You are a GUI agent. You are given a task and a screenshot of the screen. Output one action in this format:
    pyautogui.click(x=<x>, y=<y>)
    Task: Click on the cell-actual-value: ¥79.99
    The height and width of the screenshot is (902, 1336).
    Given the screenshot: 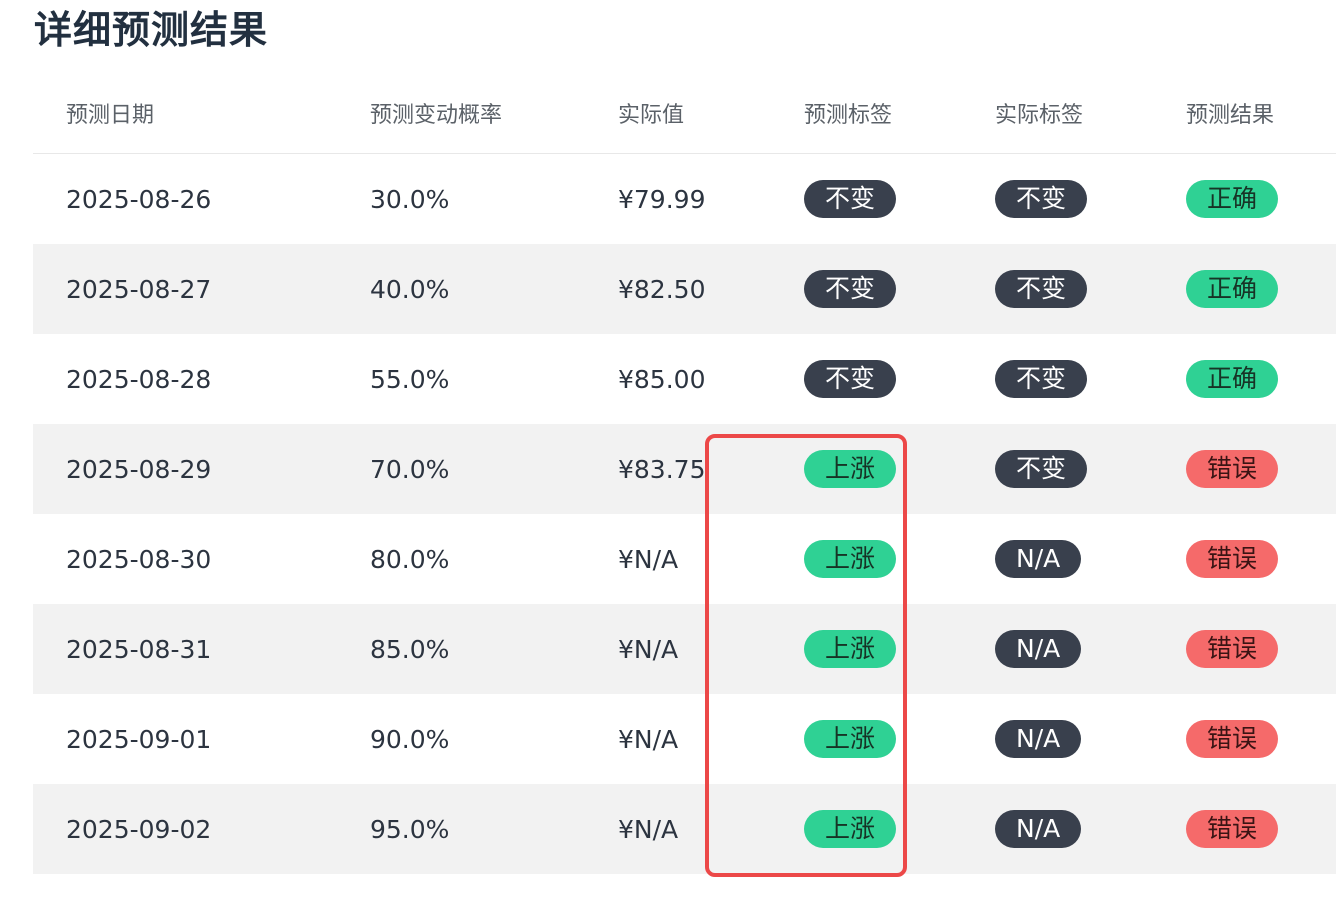 What is the action you would take?
    pyautogui.click(x=662, y=199)
    